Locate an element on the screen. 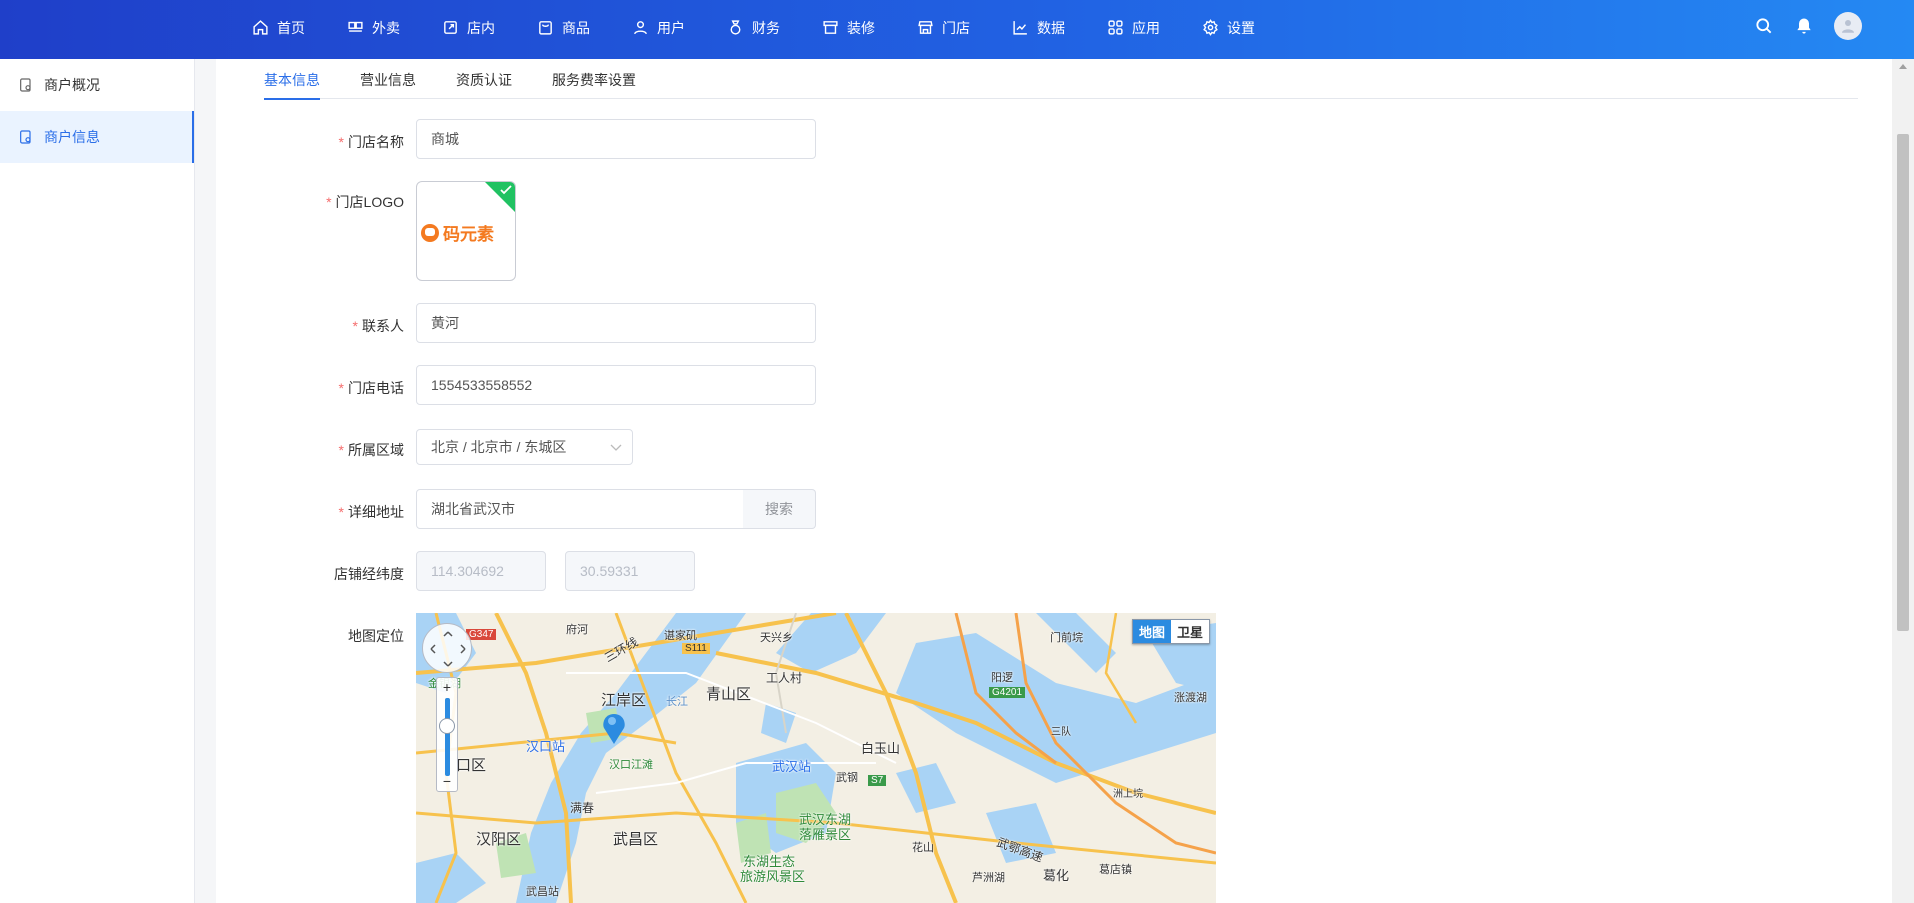  brand-logo-mark is located at coordinates (430, 232).